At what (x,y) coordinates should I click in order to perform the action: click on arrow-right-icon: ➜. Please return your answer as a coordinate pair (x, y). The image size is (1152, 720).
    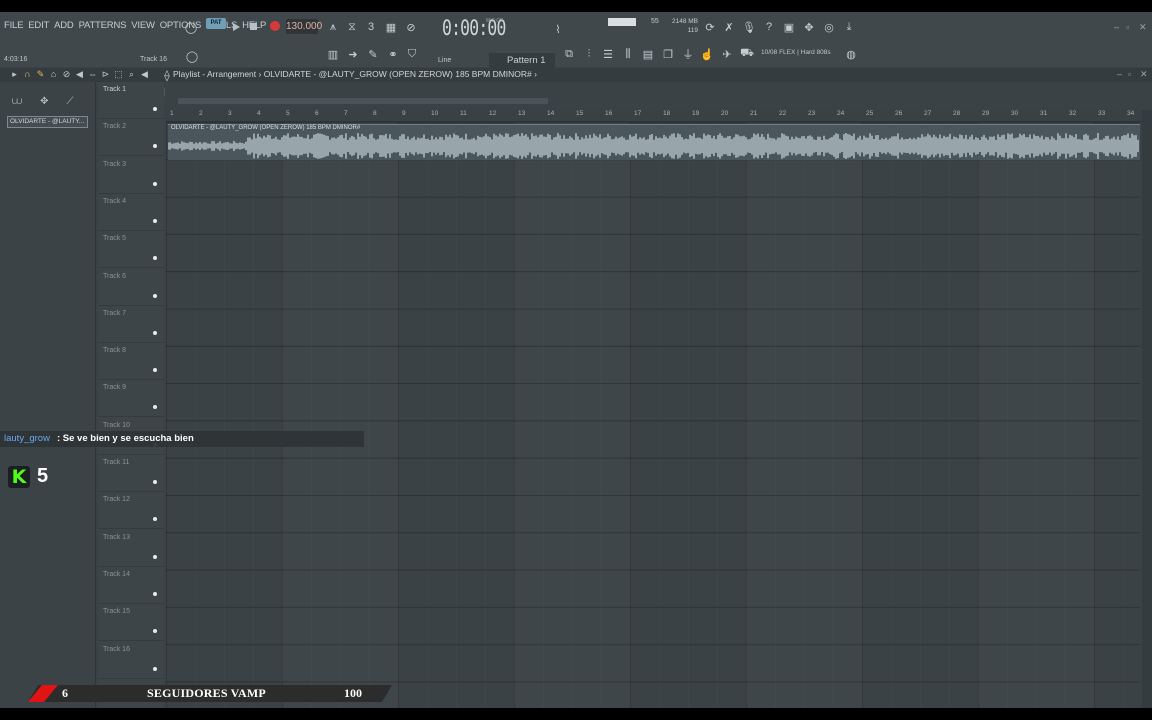
    Looking at the image, I should click on (353, 54).